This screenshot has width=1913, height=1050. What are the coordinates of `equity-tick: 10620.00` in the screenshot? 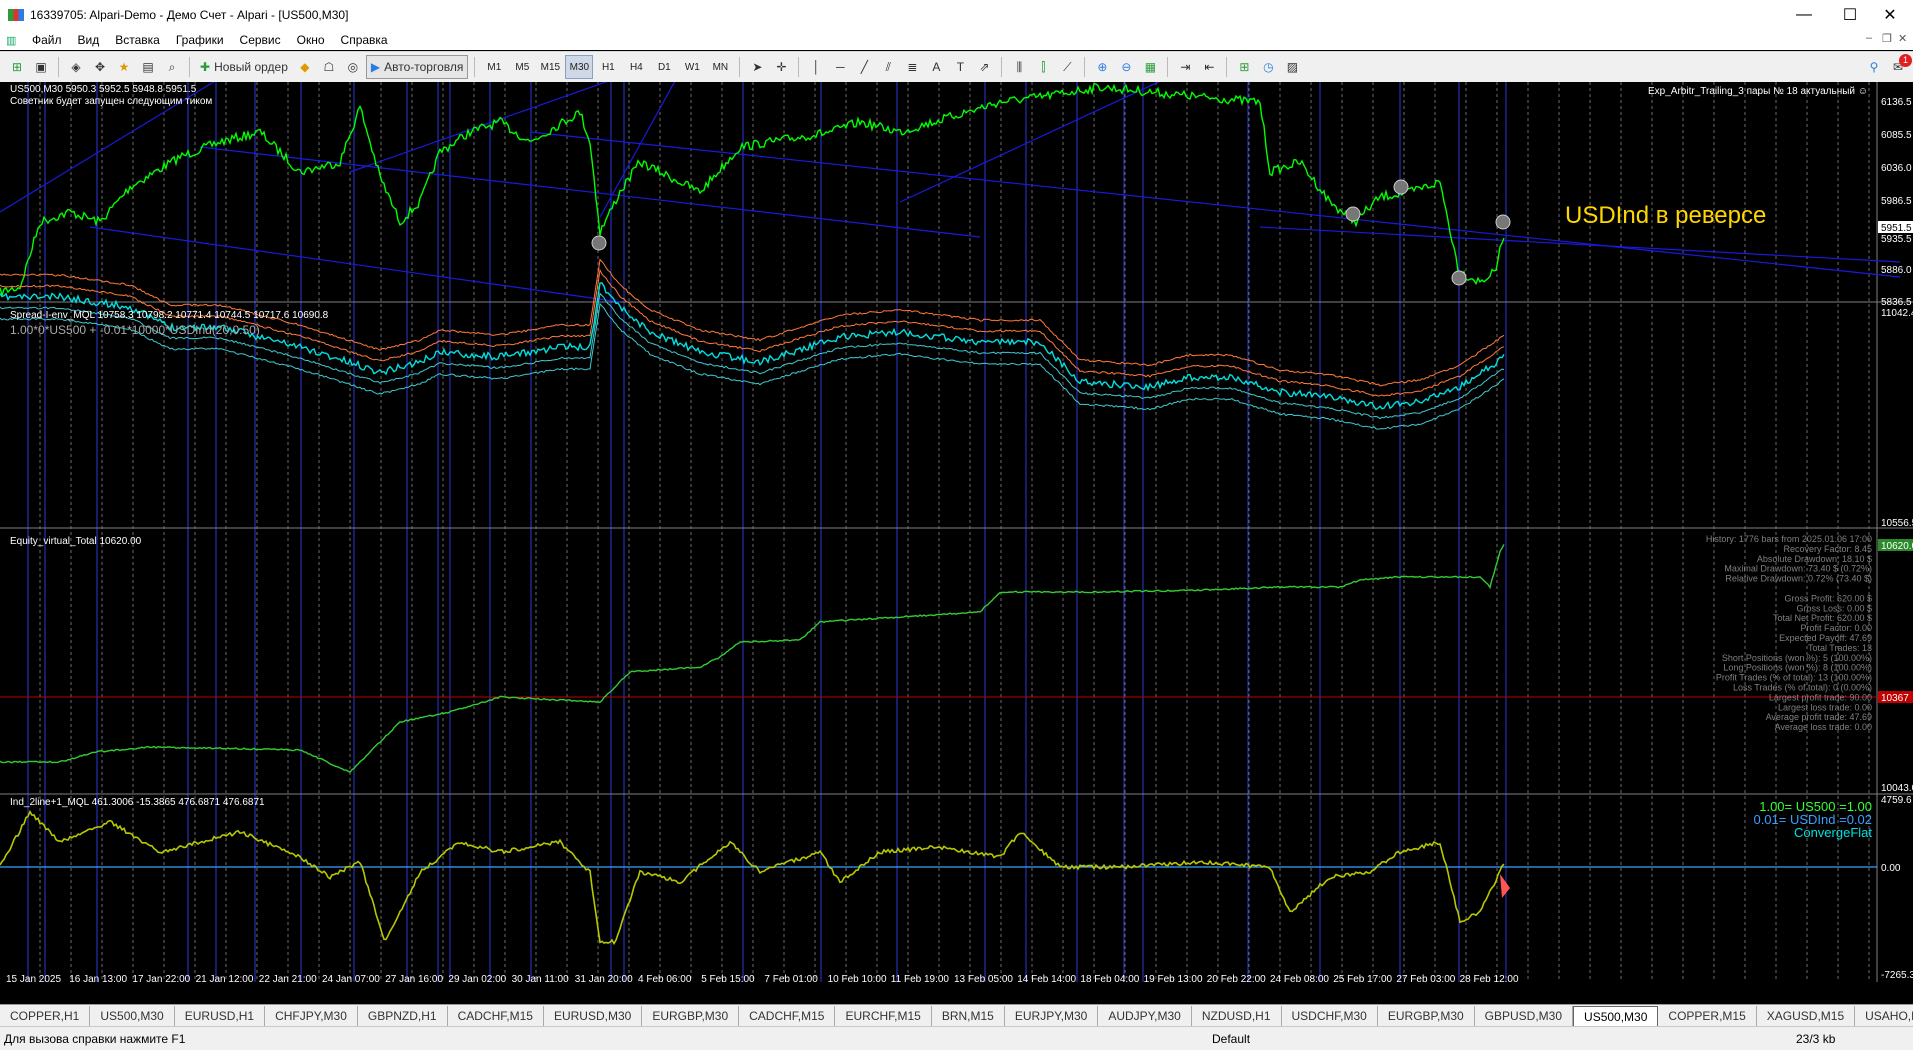 It's located at (1897, 546).